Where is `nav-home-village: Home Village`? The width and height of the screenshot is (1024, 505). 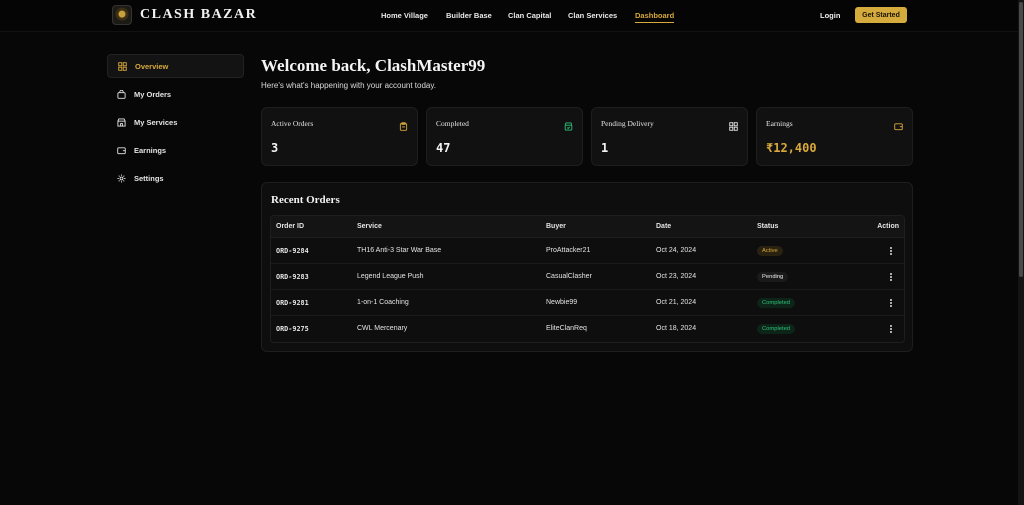
nav-home-village: Home Village is located at coordinates (404, 15).